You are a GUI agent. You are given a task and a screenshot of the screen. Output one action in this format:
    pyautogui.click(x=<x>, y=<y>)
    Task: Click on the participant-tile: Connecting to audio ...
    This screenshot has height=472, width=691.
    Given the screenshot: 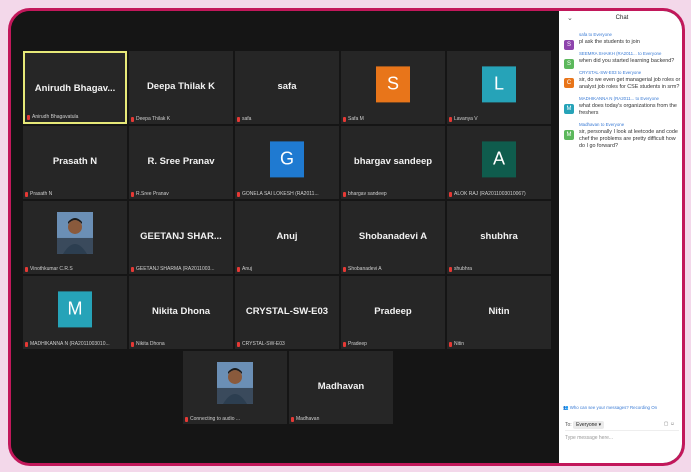 What is the action you would take?
    pyautogui.click(x=235, y=387)
    